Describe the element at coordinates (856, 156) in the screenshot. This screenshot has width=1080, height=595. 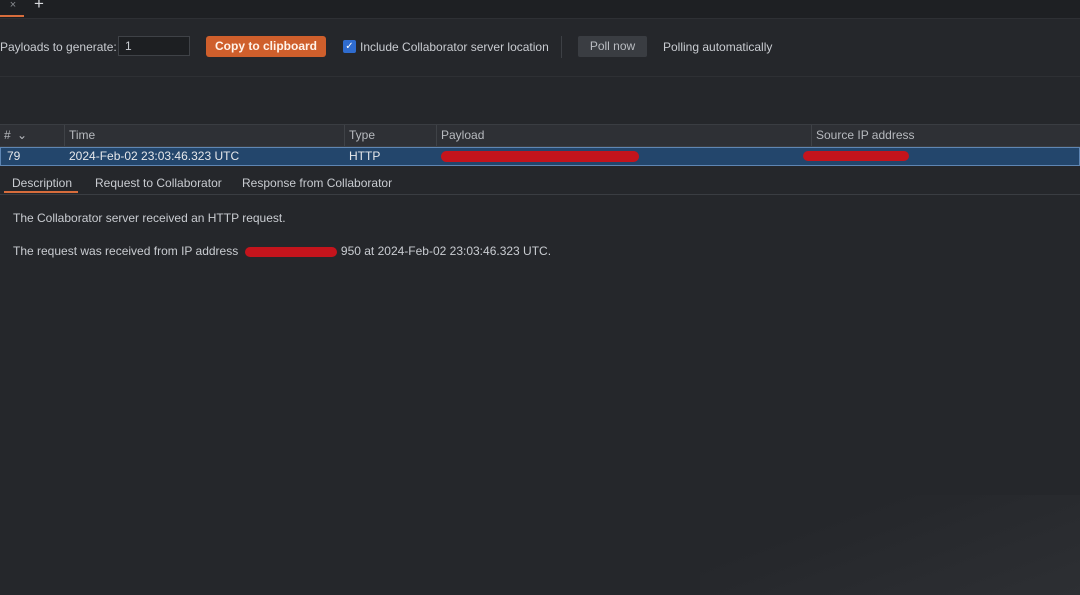
I see `source-ip-redaction-mark` at that location.